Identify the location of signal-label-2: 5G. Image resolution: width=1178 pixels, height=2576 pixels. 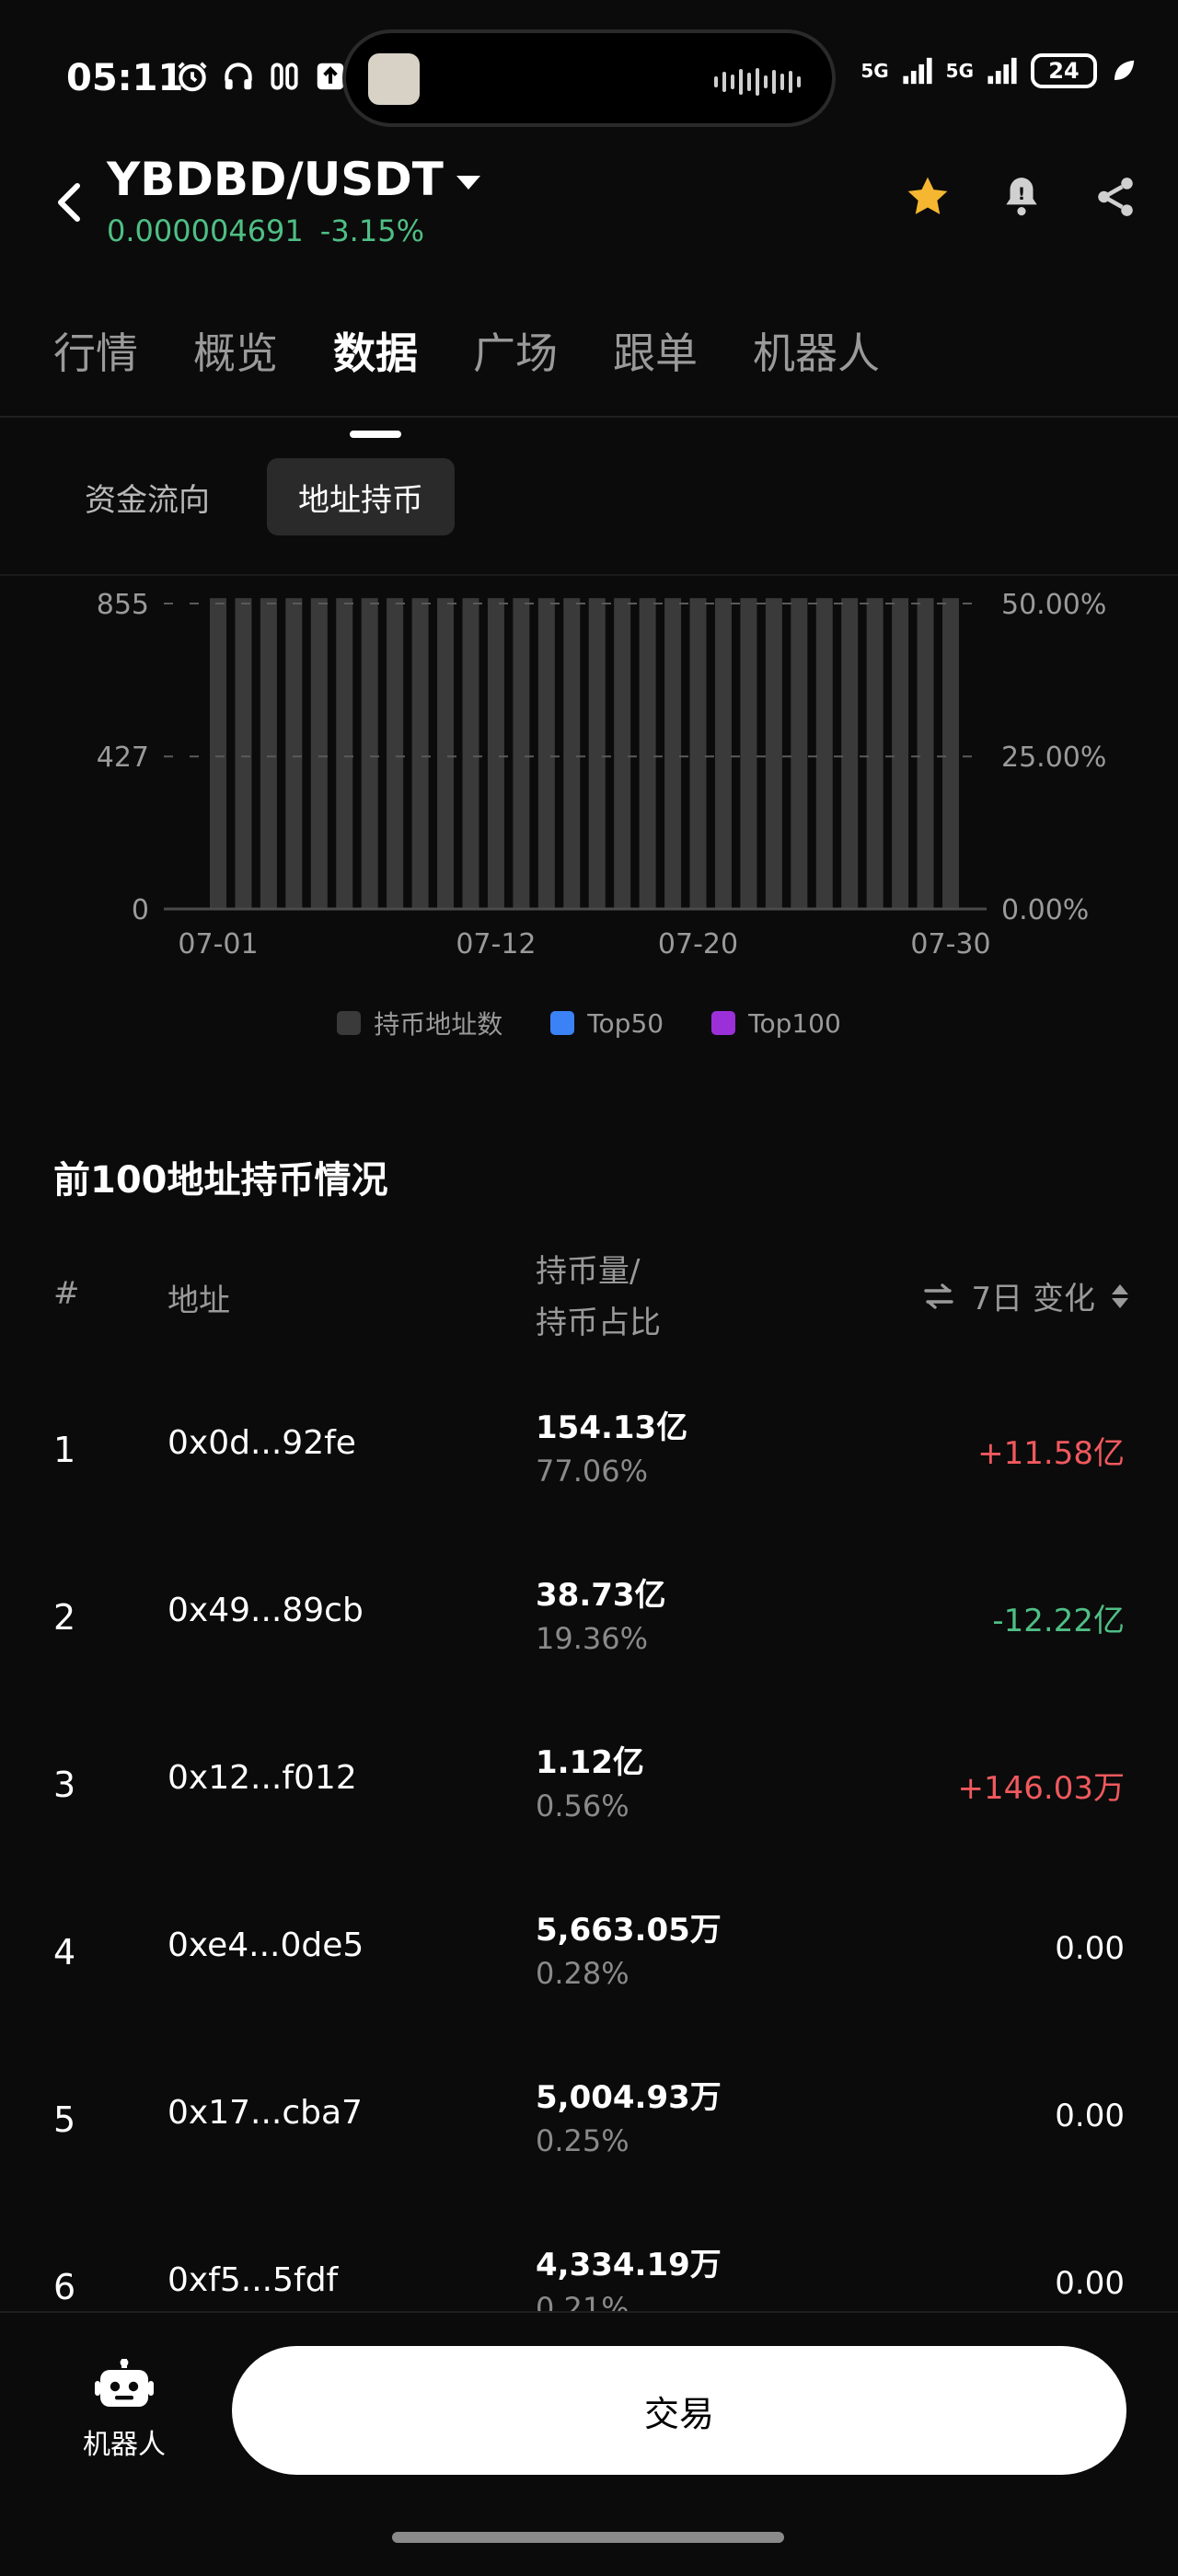
(959, 71).